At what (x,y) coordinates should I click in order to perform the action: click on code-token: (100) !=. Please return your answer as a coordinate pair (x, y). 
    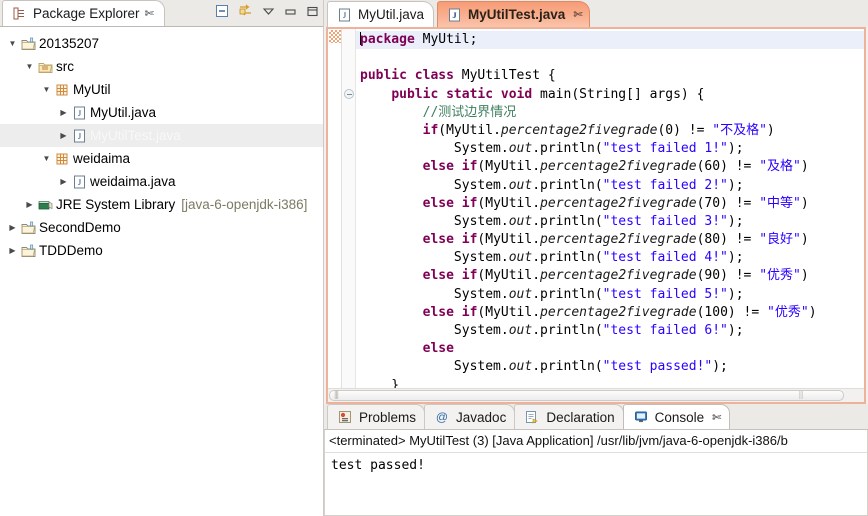
    Looking at the image, I should click on (732, 312).